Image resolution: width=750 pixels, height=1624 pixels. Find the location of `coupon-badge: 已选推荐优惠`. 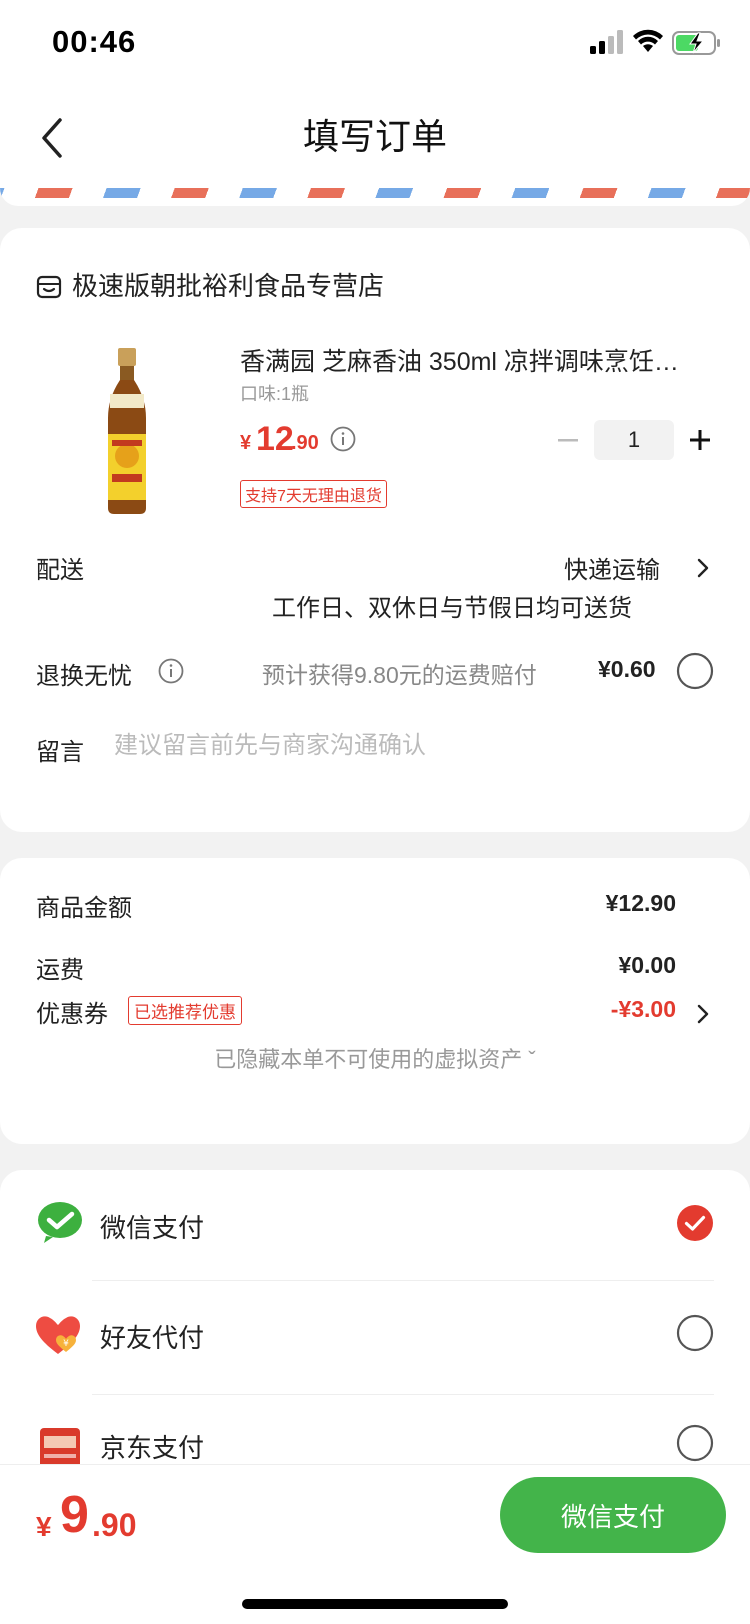

coupon-badge: 已选推荐优惠 is located at coordinates (185, 1010).